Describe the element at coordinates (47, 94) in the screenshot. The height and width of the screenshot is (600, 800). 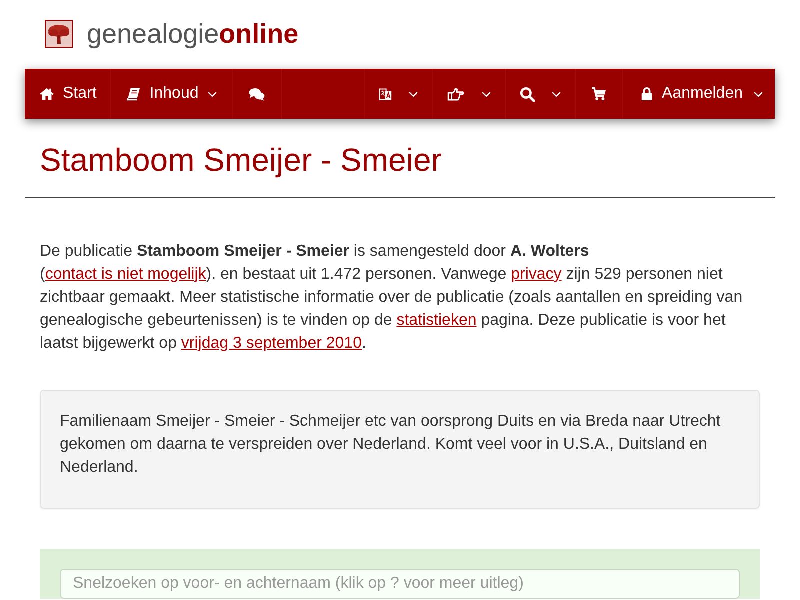
I see `home-icon` at that location.